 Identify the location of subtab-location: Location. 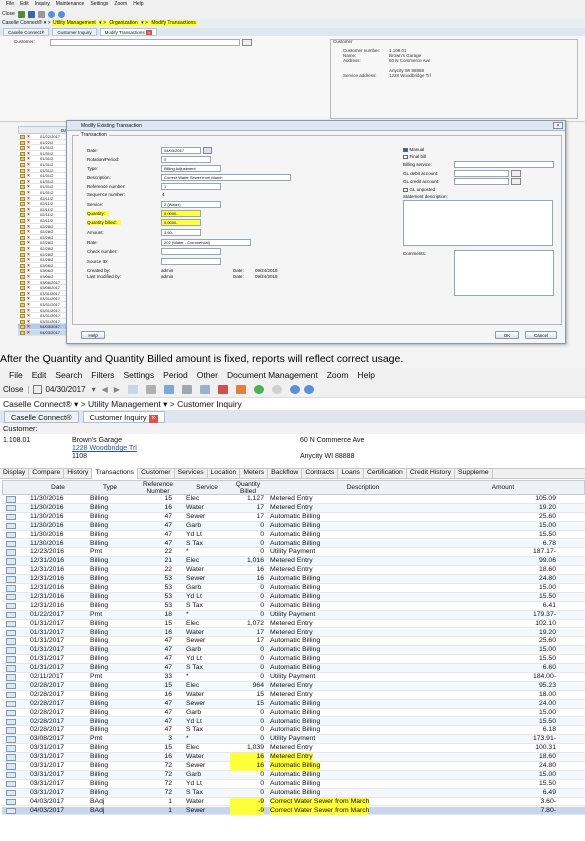
(224, 473).